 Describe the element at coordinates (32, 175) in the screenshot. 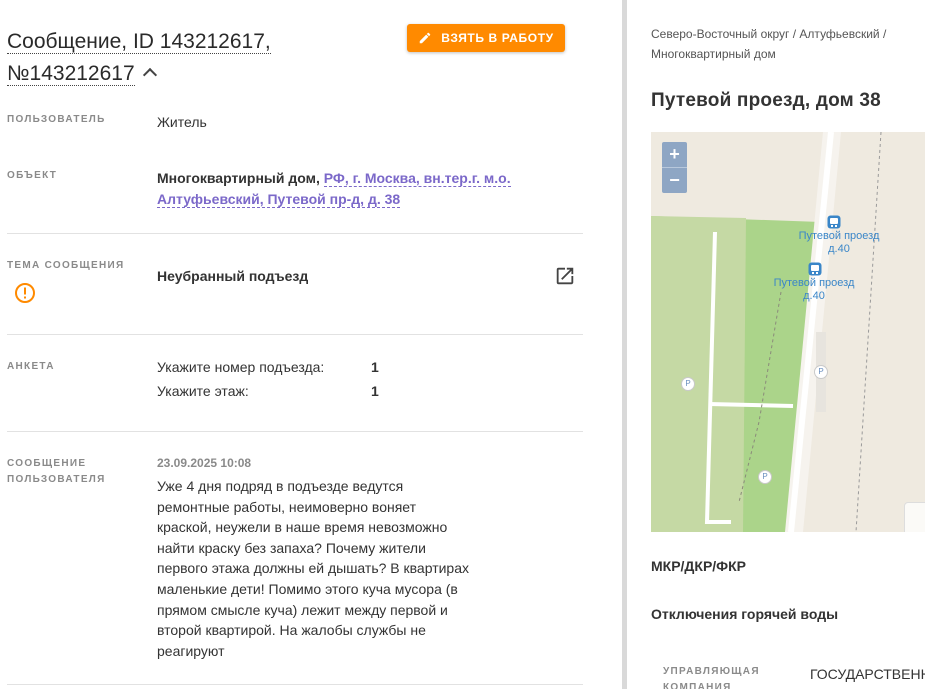

I see `object-label: ОБЪЕКТ` at that location.